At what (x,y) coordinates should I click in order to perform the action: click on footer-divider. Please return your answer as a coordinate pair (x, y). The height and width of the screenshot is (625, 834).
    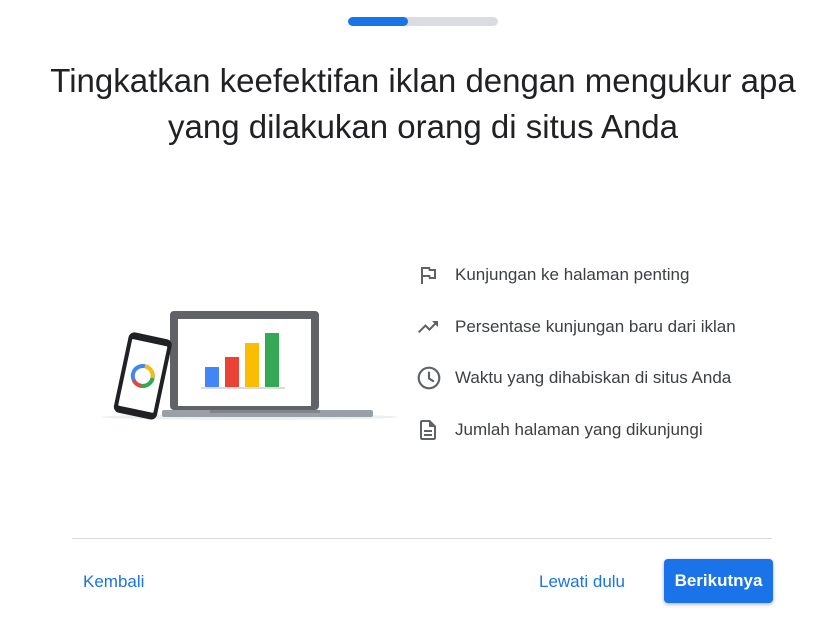
    Looking at the image, I should click on (422, 538).